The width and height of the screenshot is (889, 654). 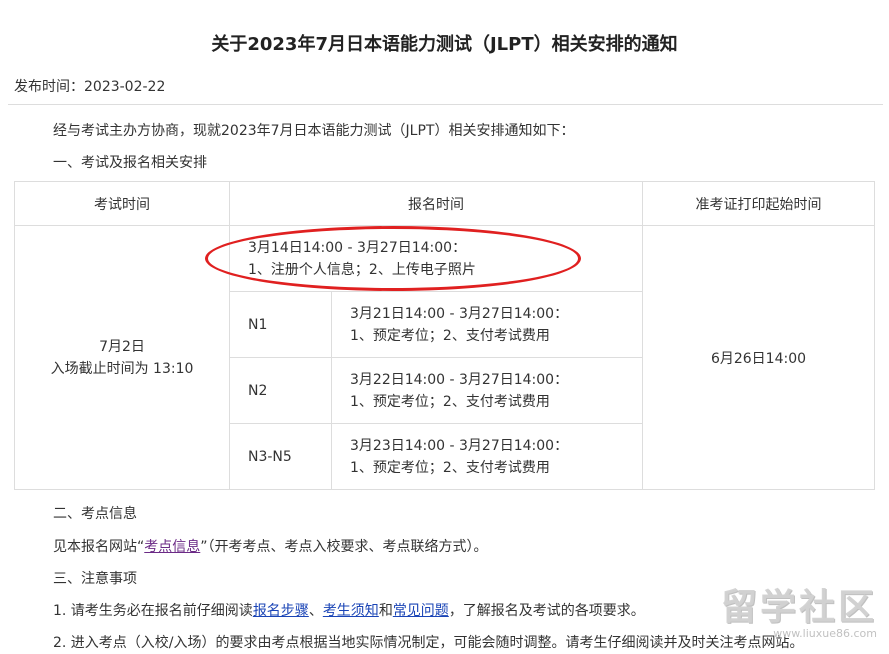 I want to click on watermark-logo: 留学社区 www.liuxue86.com, so click(x=799, y=614).